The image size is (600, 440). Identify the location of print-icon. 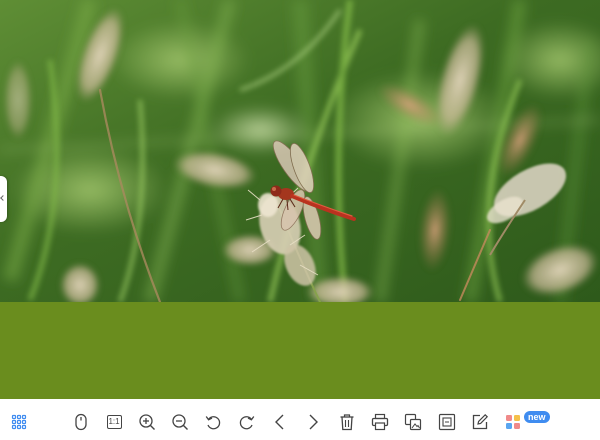
(380, 422).